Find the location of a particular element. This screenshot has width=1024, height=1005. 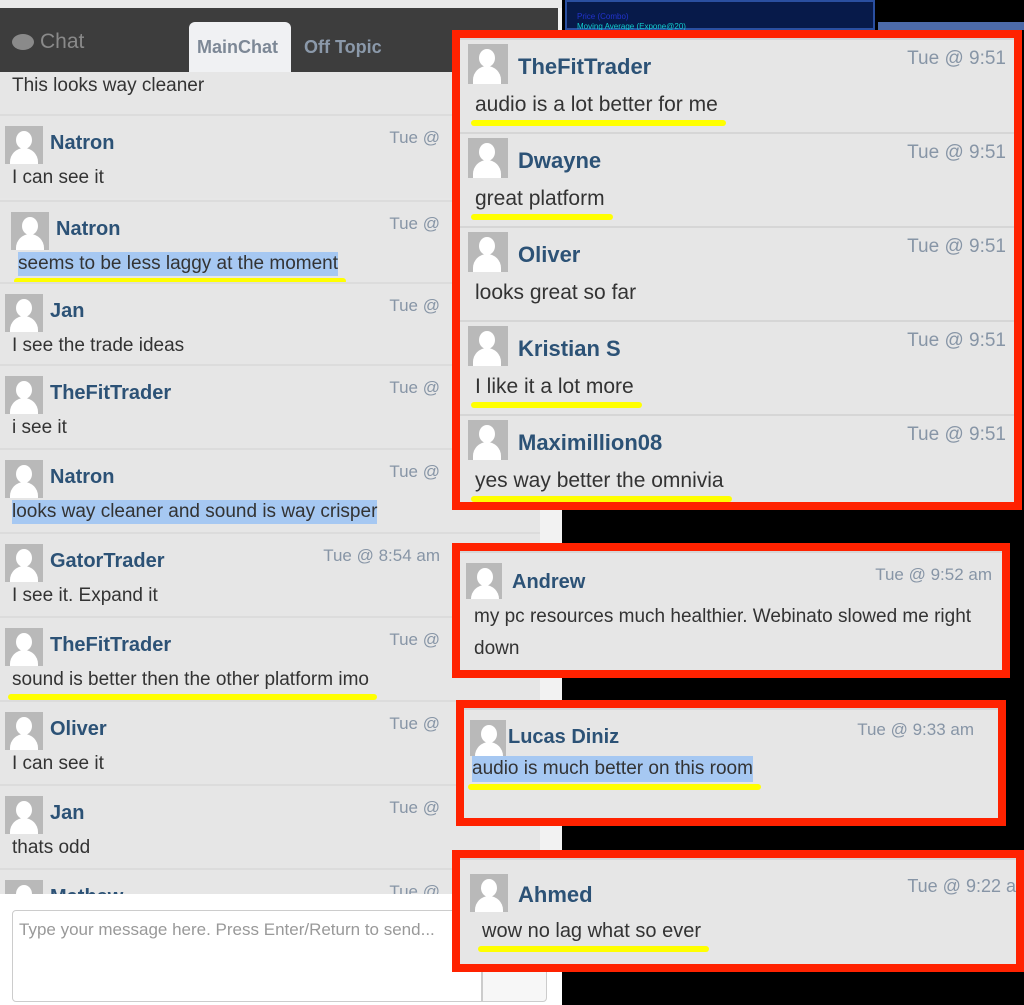

message-text: I see the trade ideas is located at coordinates (98, 345).